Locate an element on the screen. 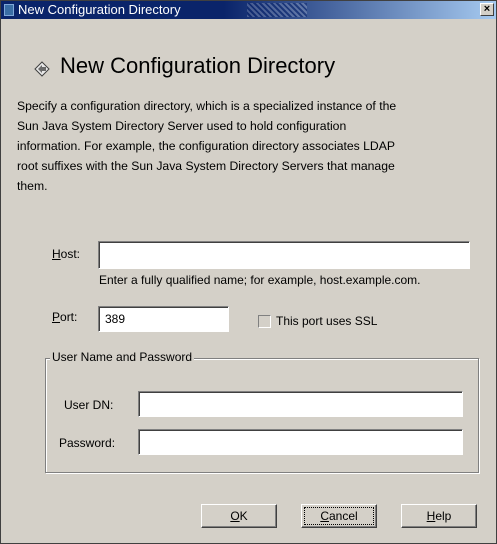  description-line: them. is located at coordinates (32, 186).